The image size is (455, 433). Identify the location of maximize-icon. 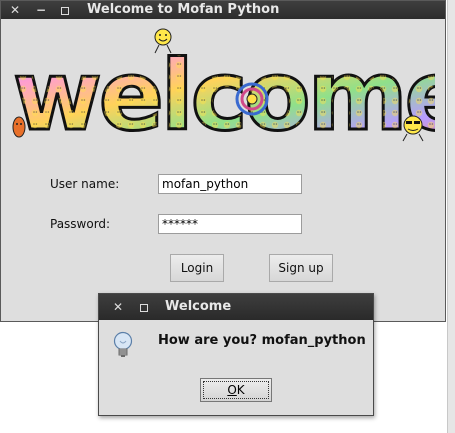
(65, 10).